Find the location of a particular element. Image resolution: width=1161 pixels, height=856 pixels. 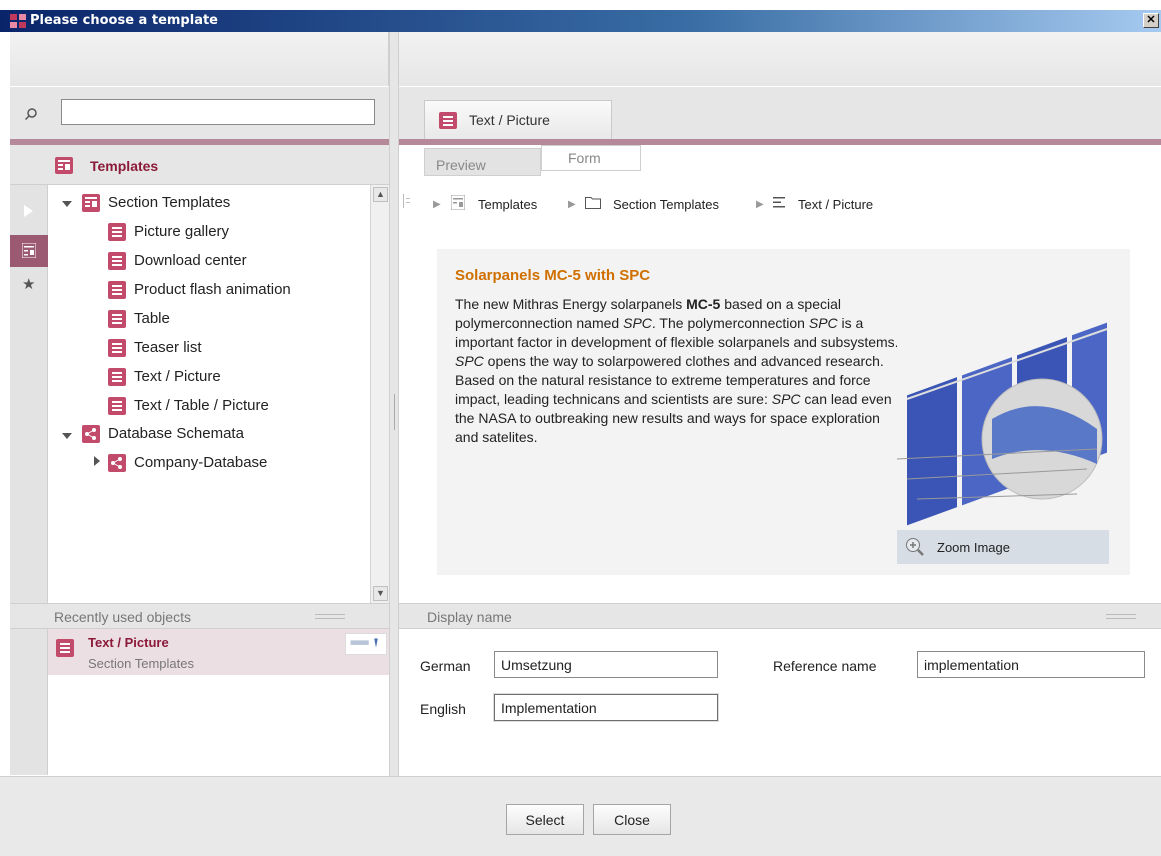

tree-item-download-center: Download center is located at coordinates (177, 261).